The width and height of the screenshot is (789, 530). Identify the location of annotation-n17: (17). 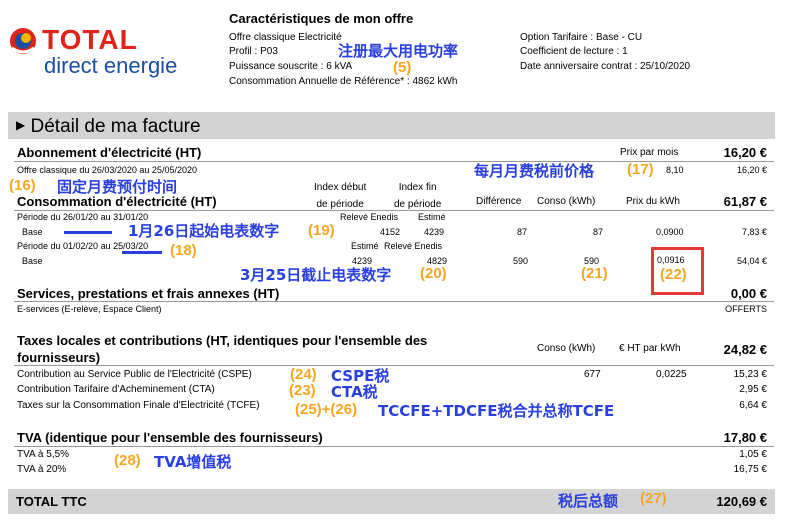
(640, 169).